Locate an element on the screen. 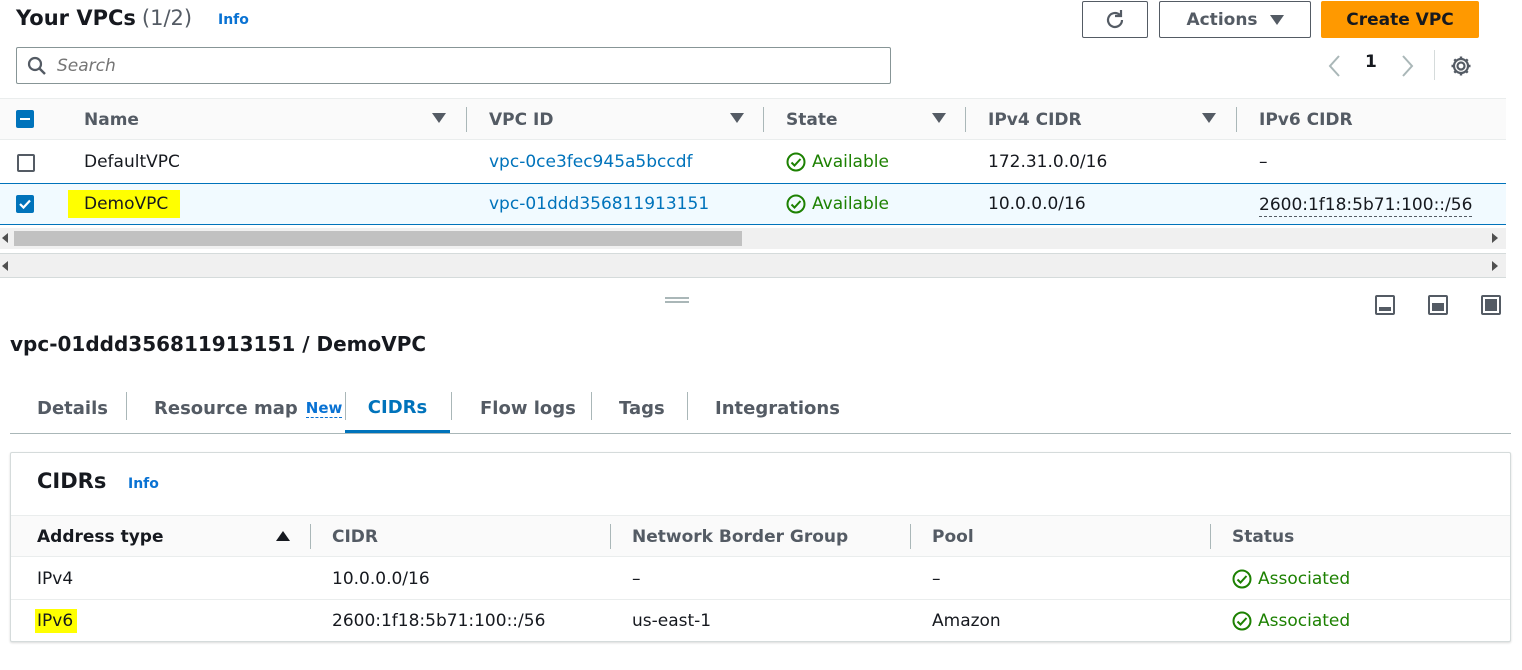  tab-resource-map: Resource map New is located at coordinates (248, 408).